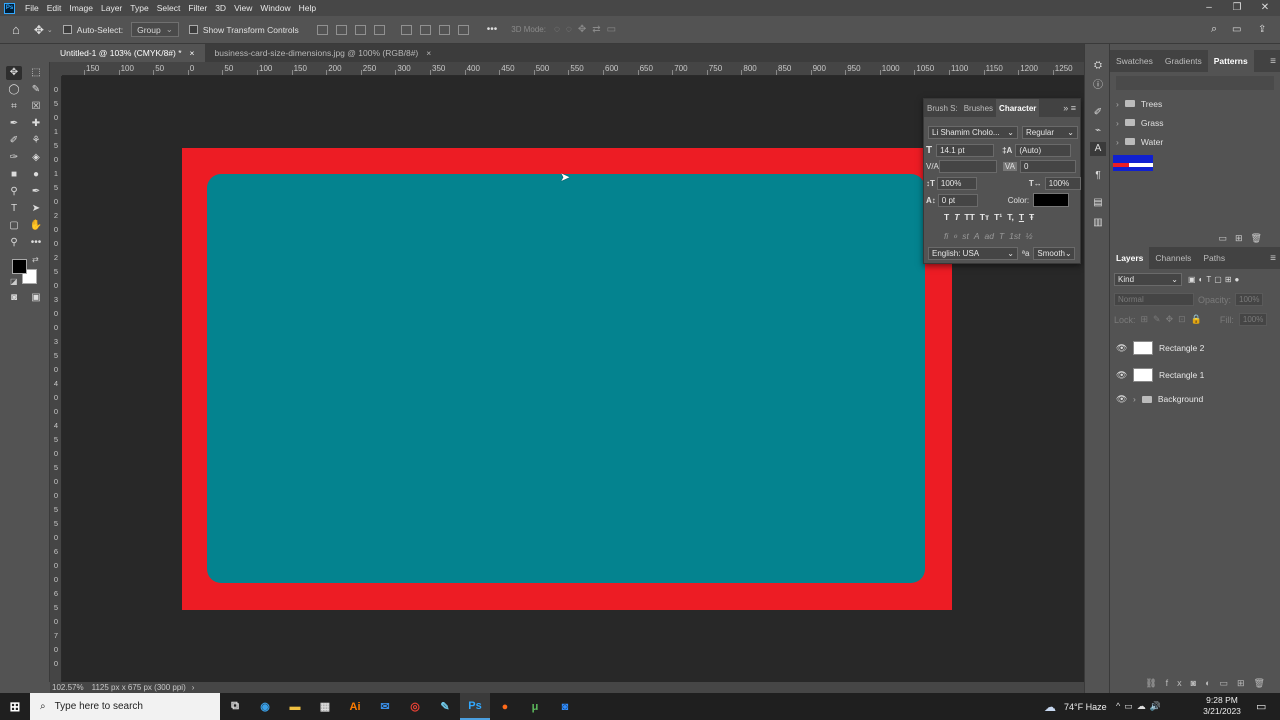 This screenshot has height=720, width=1280. What do you see at coordinates (92, 30) in the screenshot?
I see `auto-select-checkbox: Auto-Select:` at bounding box center [92, 30].